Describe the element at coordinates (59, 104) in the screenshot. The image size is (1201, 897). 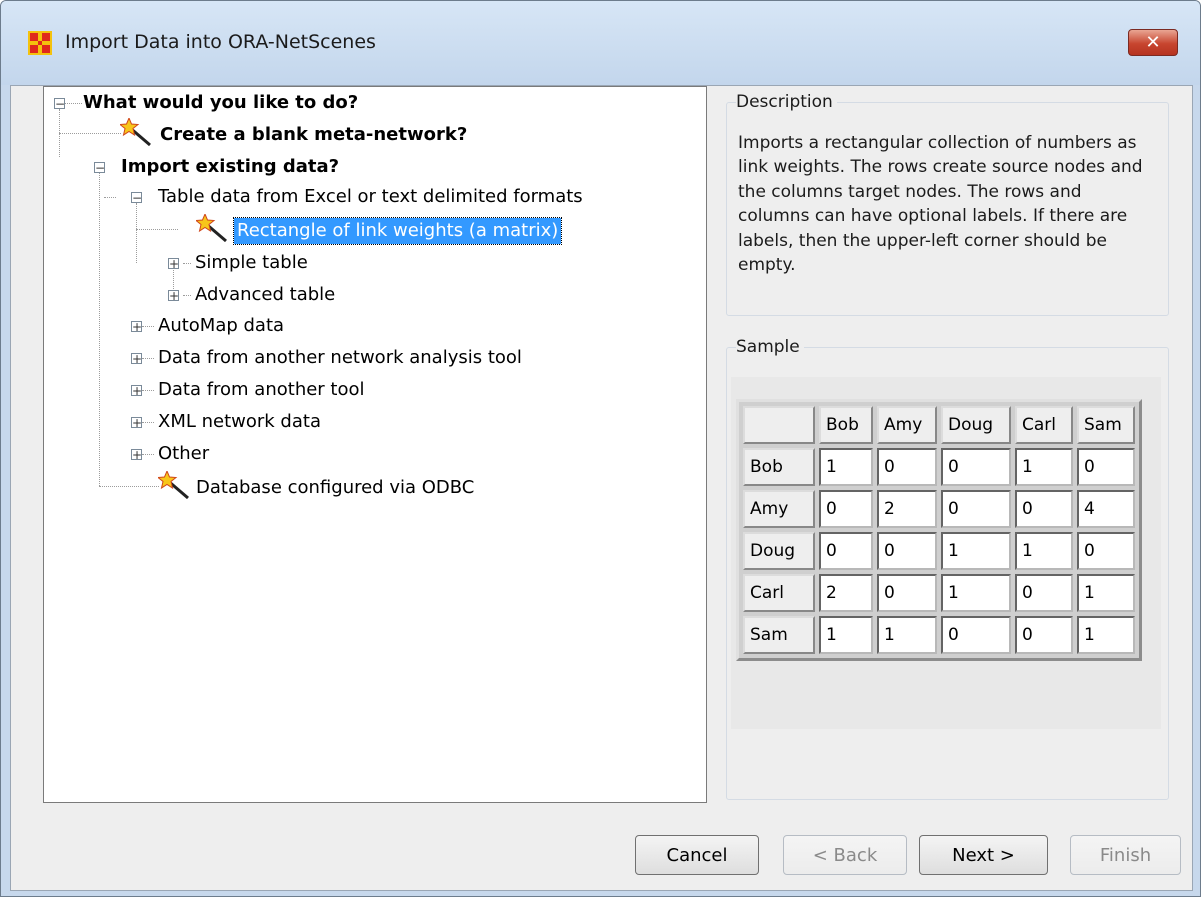
I see `collapse-root-toggle: −` at that location.